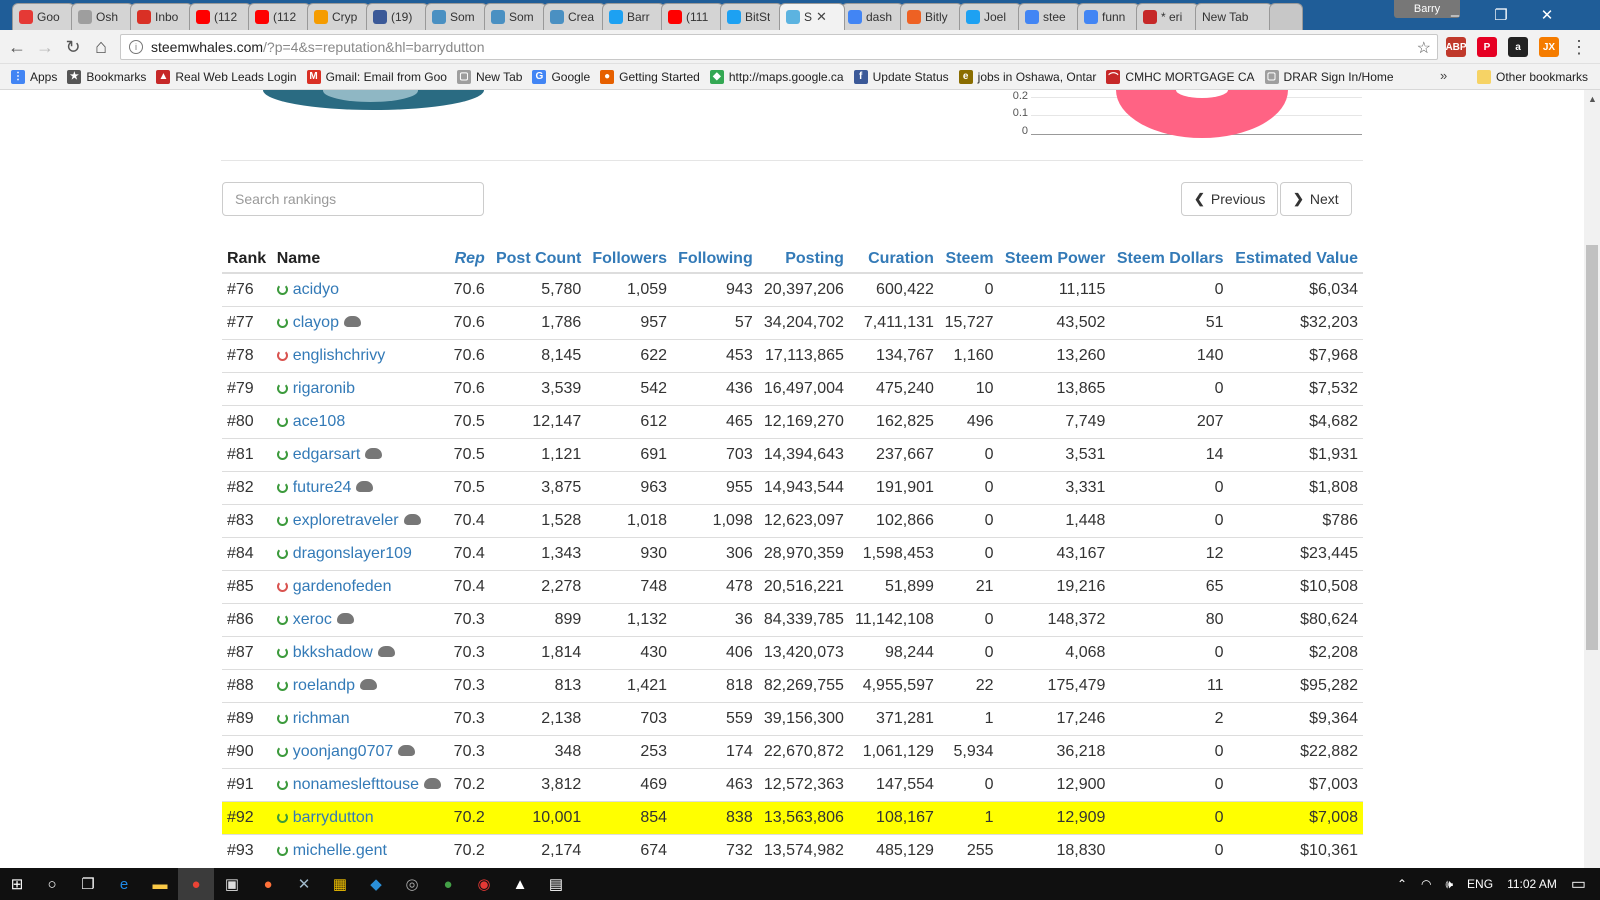 This screenshot has height=900, width=1600. What do you see at coordinates (338, 16) in the screenshot?
I see `browser-tab: Cryp` at bounding box center [338, 16].